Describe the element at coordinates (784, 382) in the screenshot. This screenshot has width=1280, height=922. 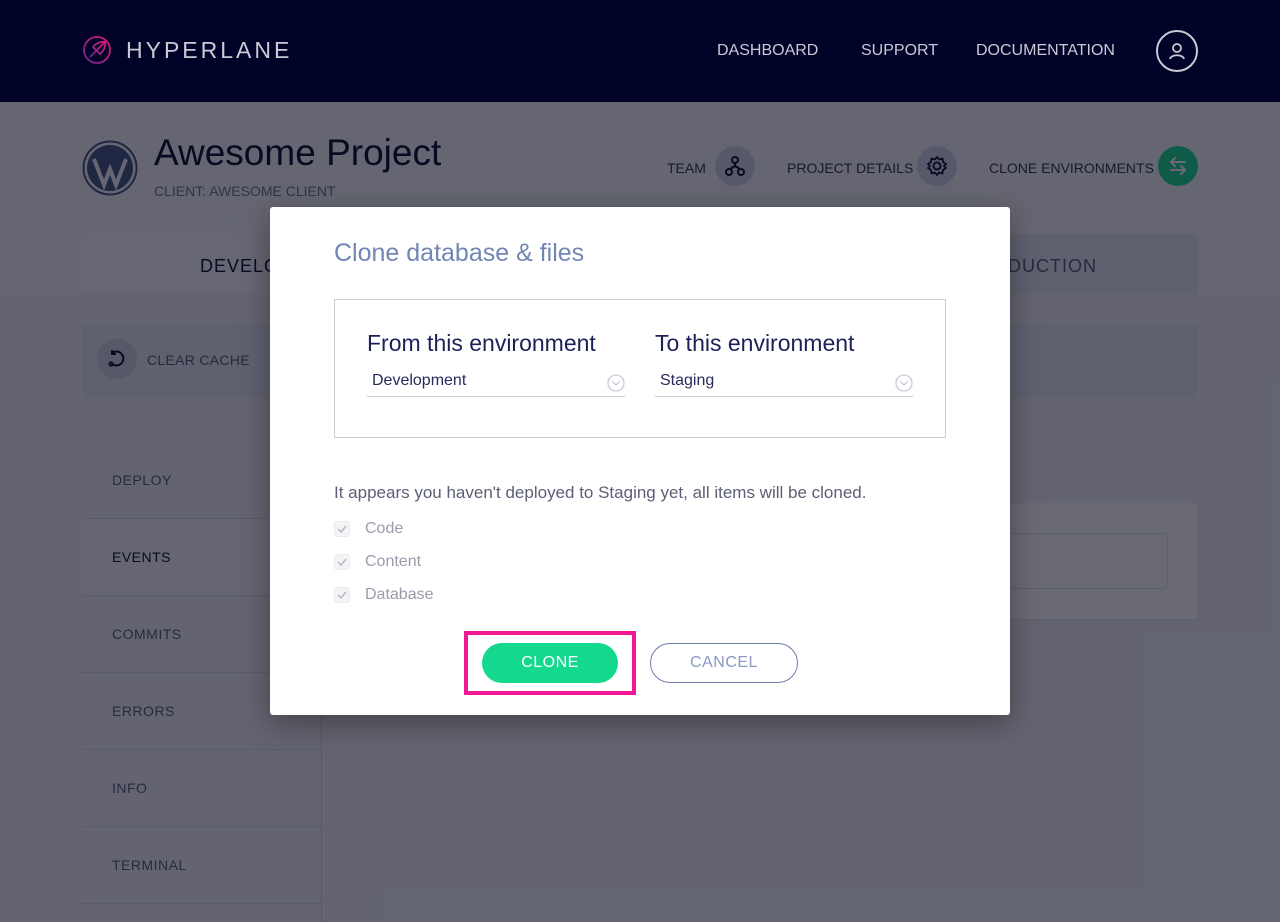
I see `to-environment-select: Staging` at that location.